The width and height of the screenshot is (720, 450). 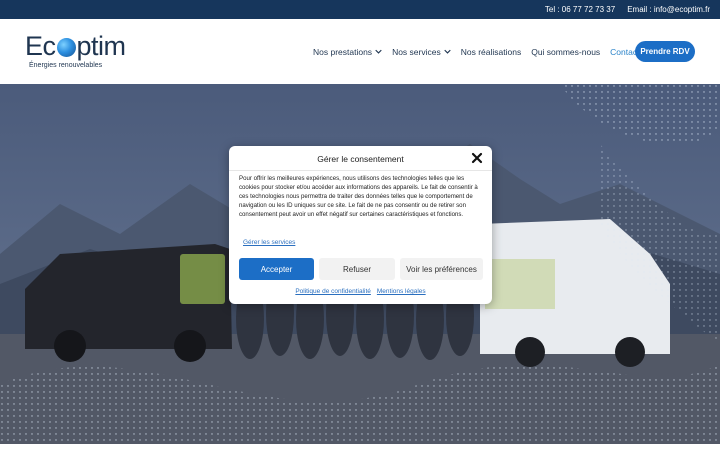 I want to click on logo: Ec ptim Énergies renouvelables, so click(x=80, y=53).